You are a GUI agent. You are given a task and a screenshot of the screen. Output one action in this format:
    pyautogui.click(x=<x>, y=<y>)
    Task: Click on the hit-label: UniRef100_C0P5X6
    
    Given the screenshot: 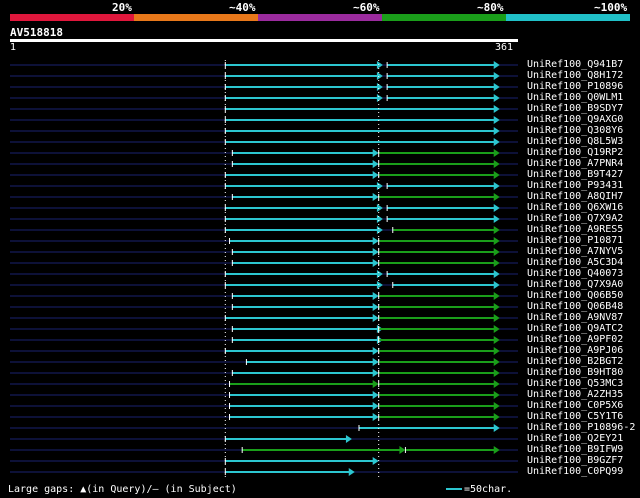 What is the action you would take?
    pyautogui.click(x=575, y=405)
    